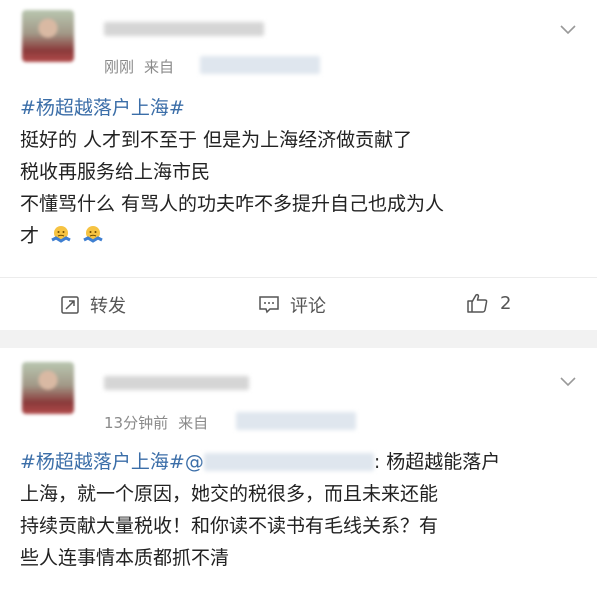  What do you see at coordinates (298, 339) in the screenshot?
I see `post-divider` at bounding box center [298, 339].